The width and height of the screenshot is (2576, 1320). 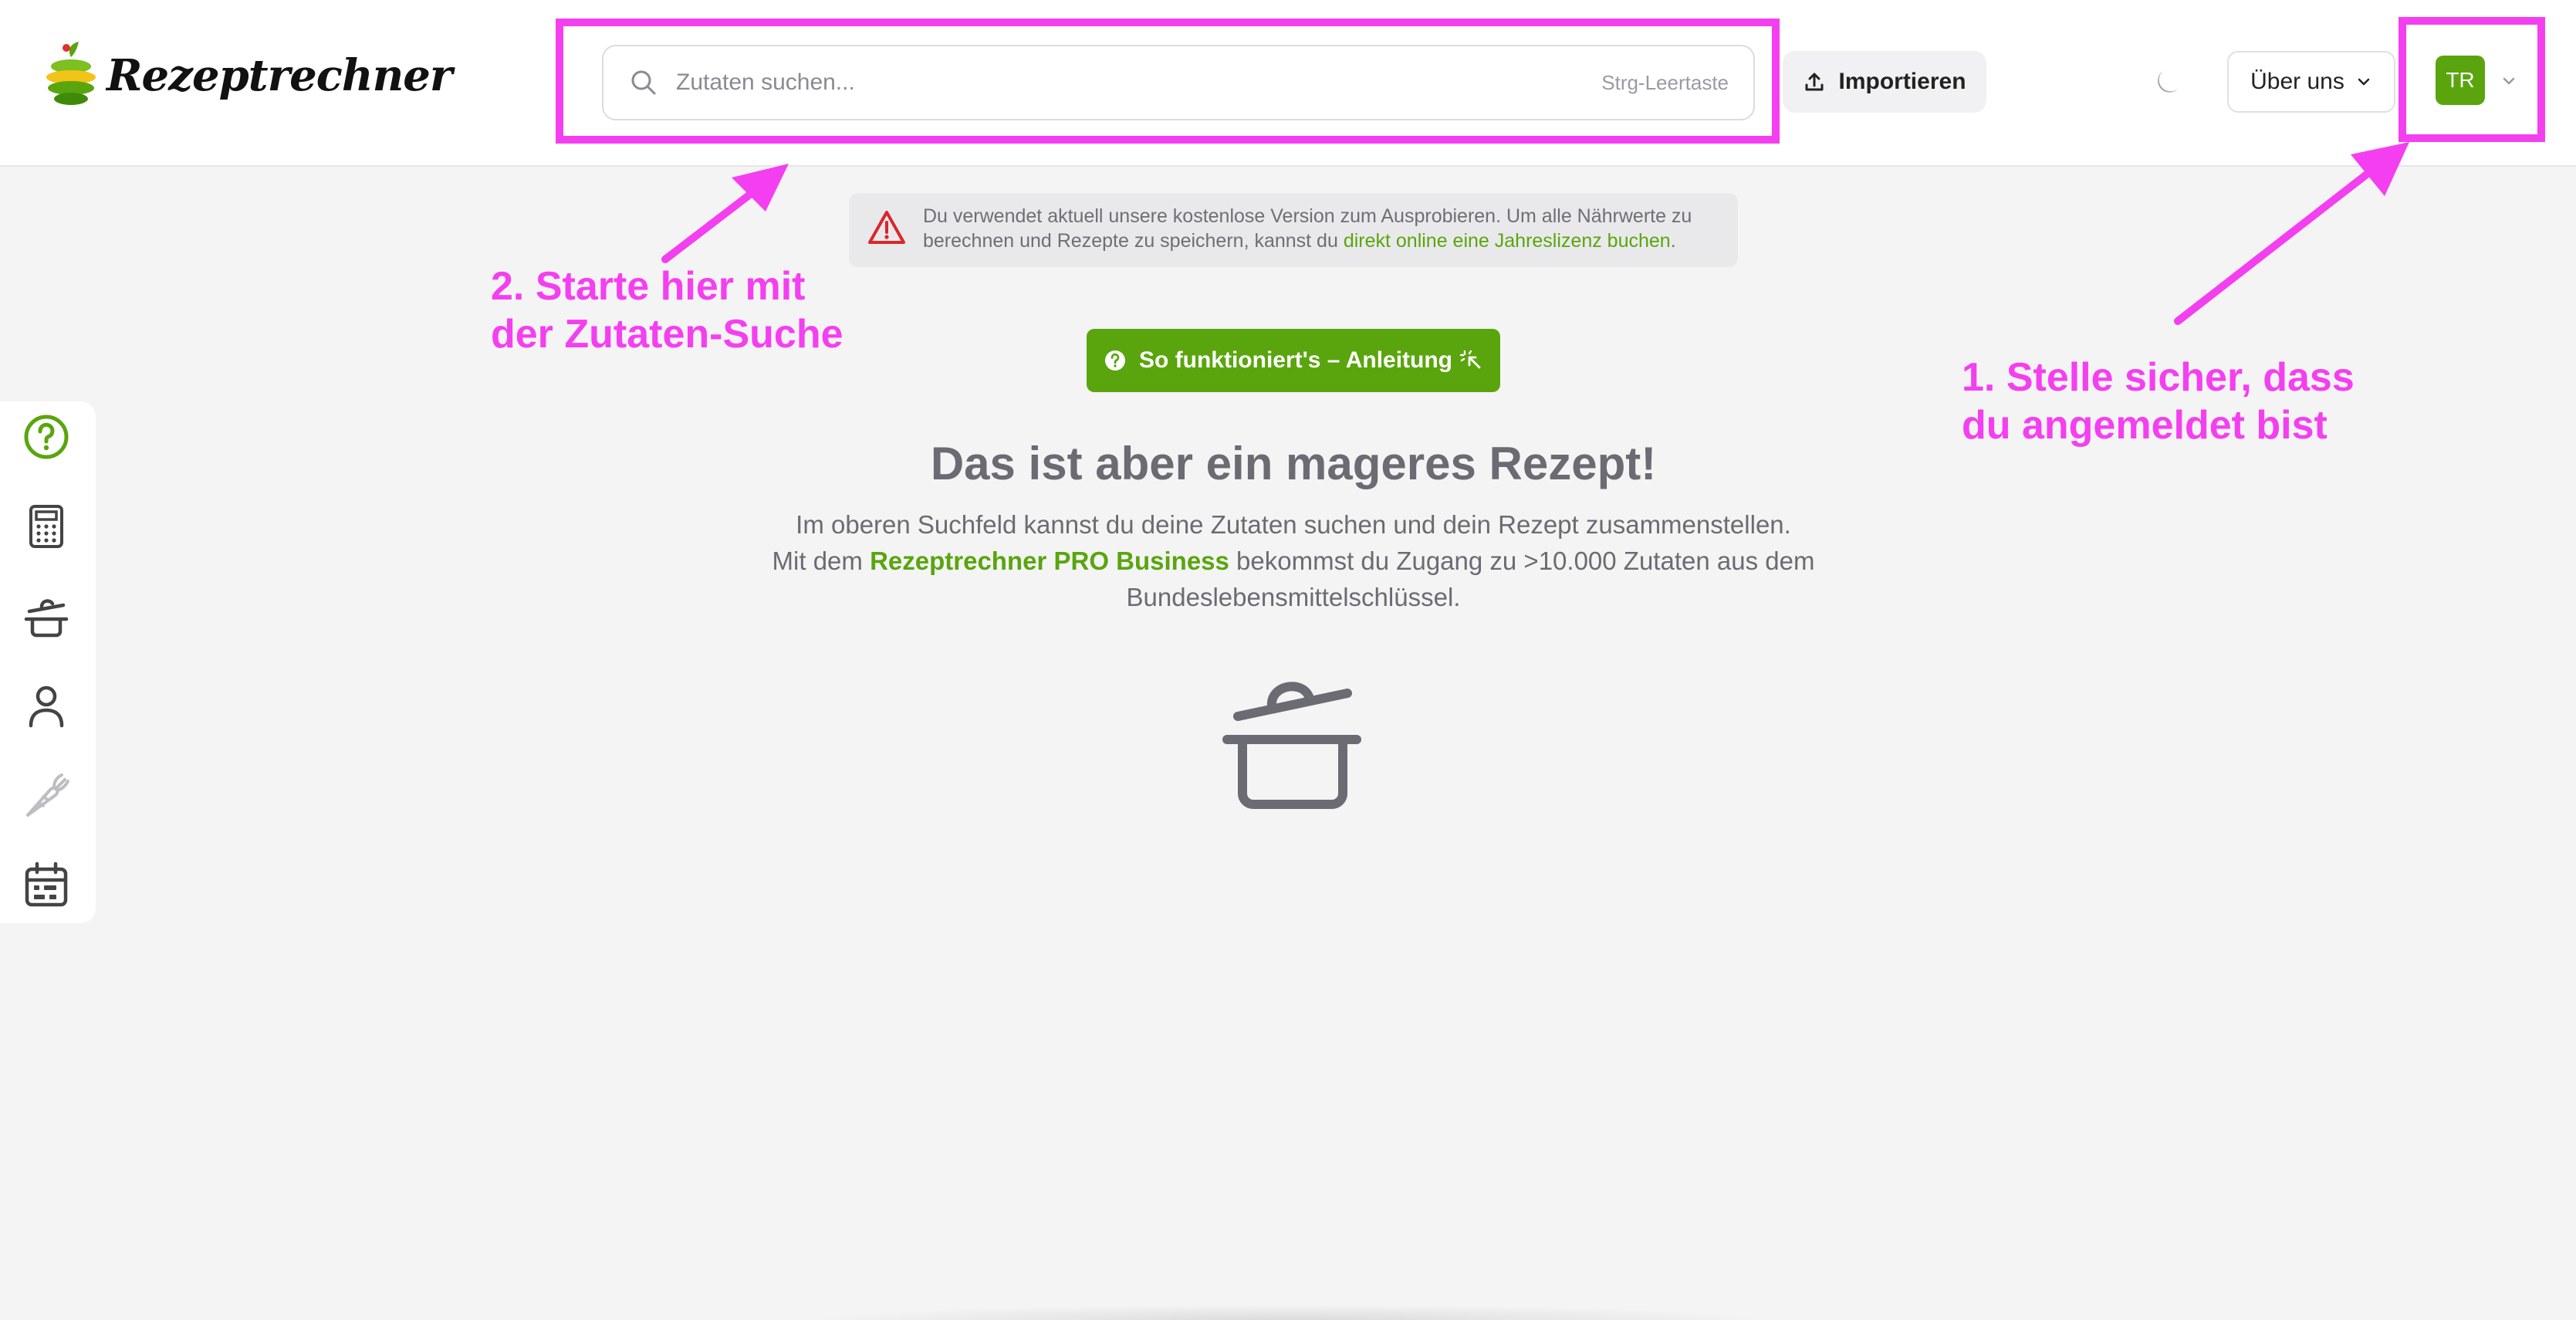 I want to click on import-button: Importieren, so click(x=1884, y=82).